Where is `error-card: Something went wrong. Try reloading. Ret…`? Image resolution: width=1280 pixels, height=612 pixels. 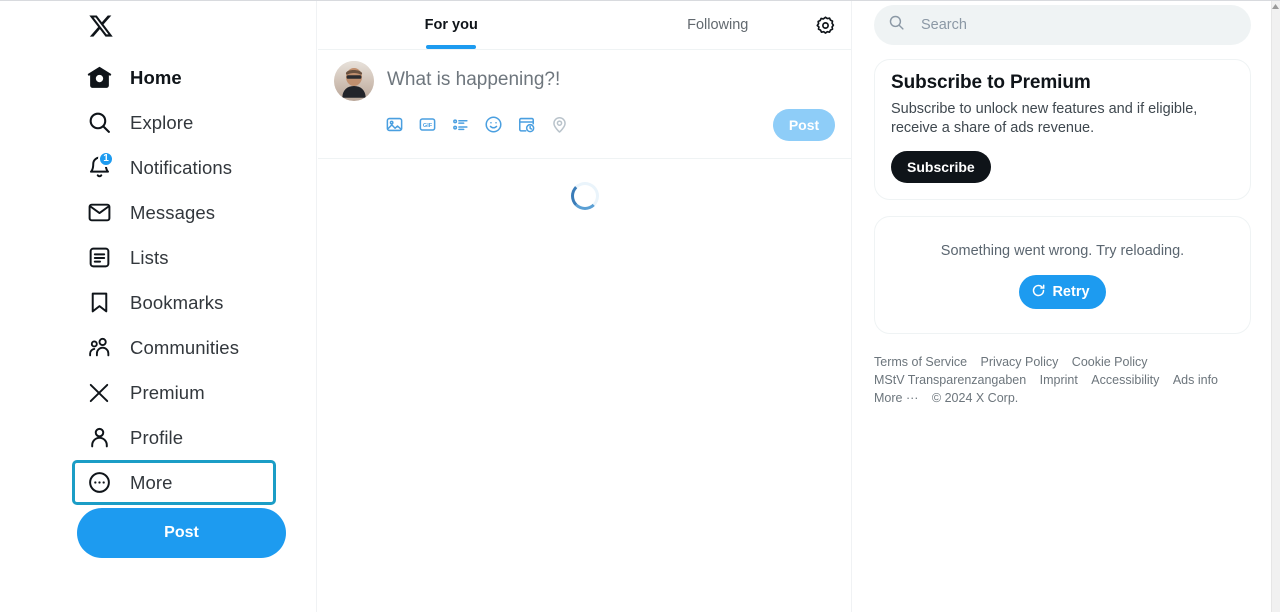
error-card: Something went wrong. Try reloading. Ret… is located at coordinates (1062, 275).